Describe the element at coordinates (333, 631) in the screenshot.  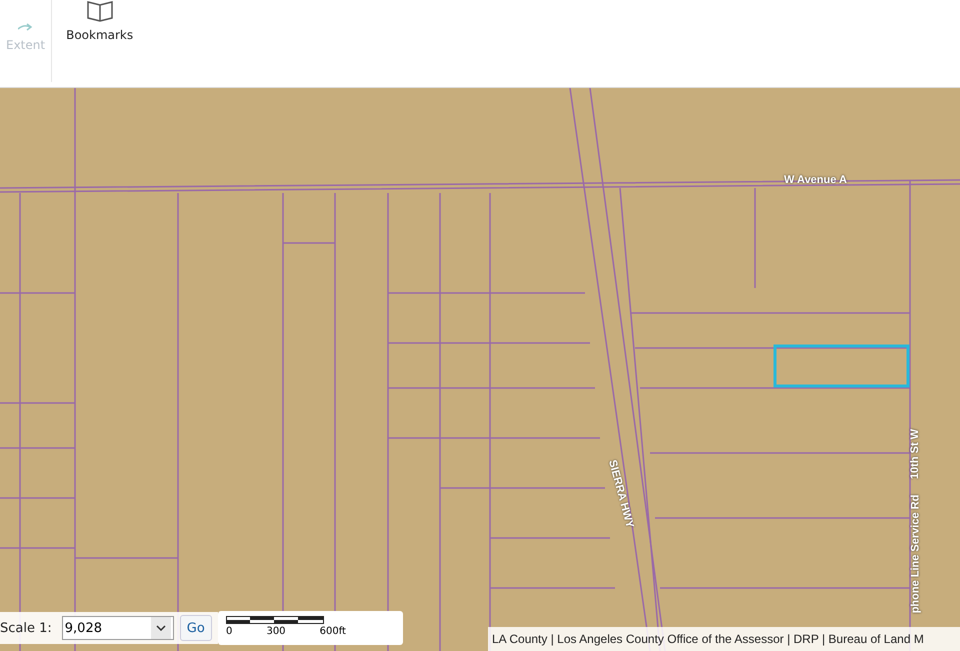
I see `scale-tick-label: 600ft` at that location.